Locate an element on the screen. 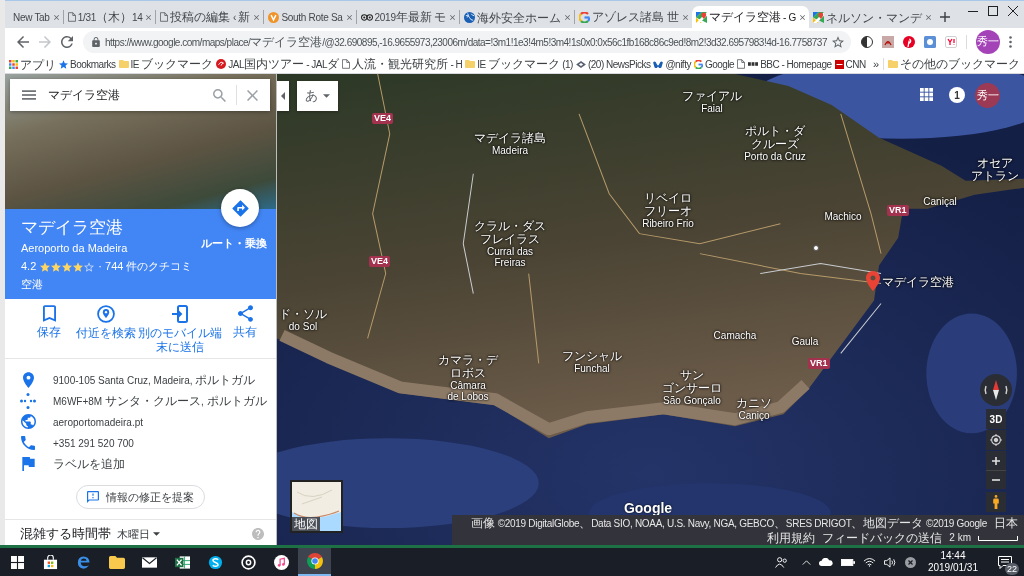 The image size is (1024, 576). notification-center-button: 22 is located at coordinates (1005, 562).